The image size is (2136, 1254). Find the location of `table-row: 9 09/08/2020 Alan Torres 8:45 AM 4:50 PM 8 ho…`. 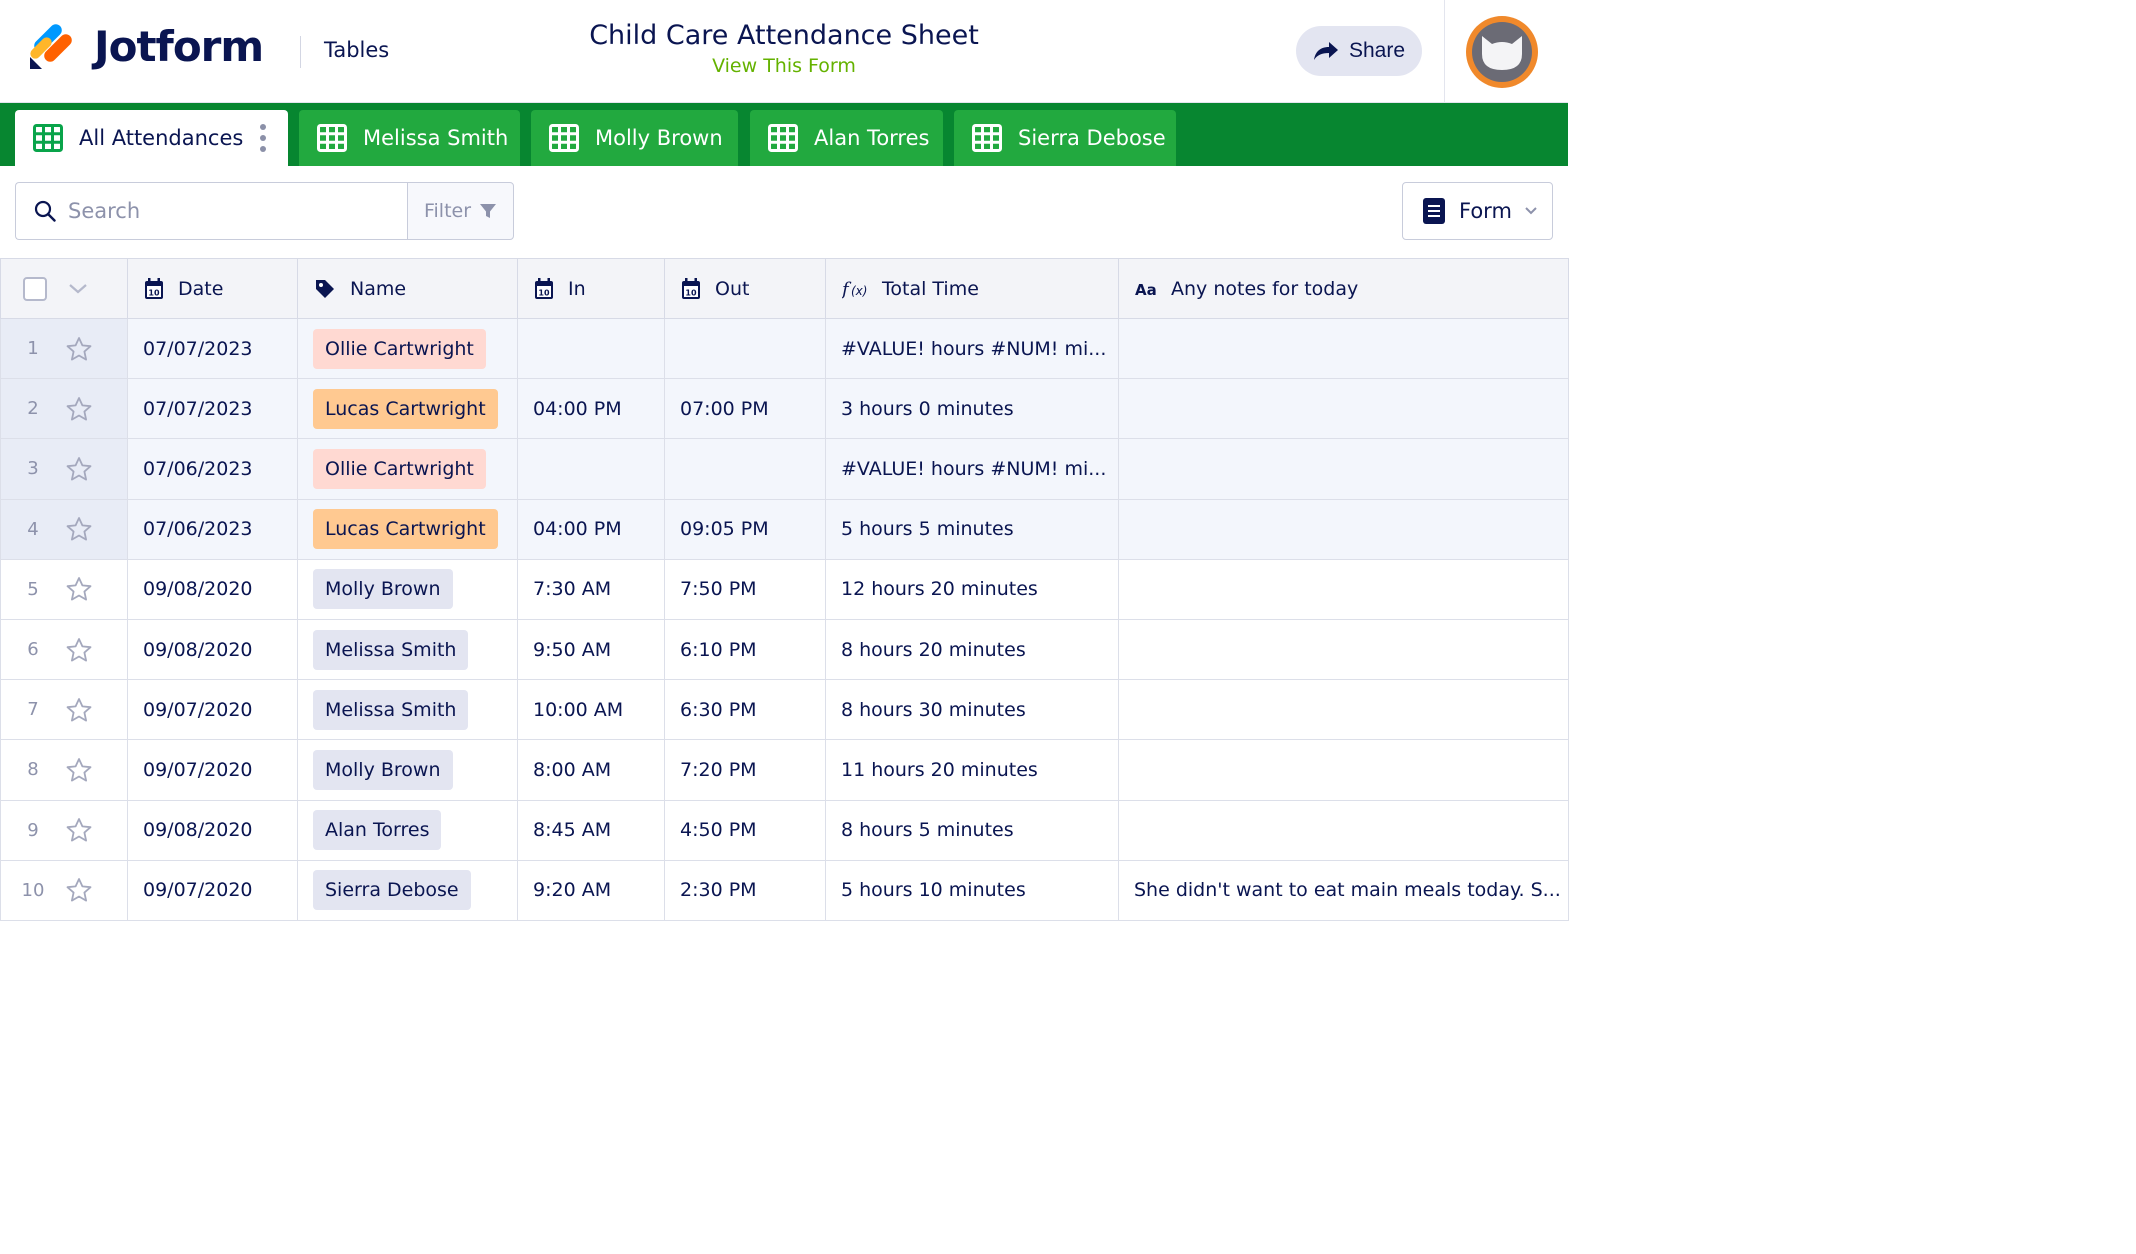

table-row: 9 09/08/2020 Alan Torres 8:45 AM 4:50 PM 8 ho… is located at coordinates (784, 830).